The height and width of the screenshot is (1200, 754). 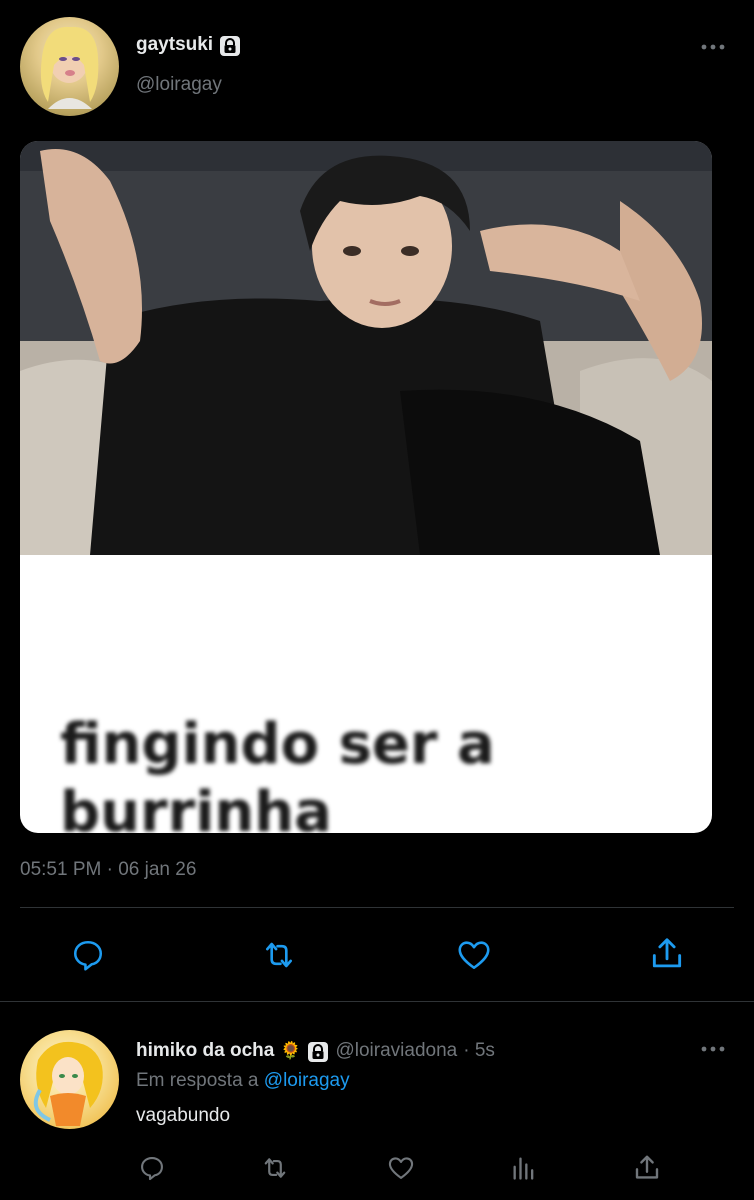 I want to click on sunflower-emoji: 🌻, so click(x=291, y=1050).